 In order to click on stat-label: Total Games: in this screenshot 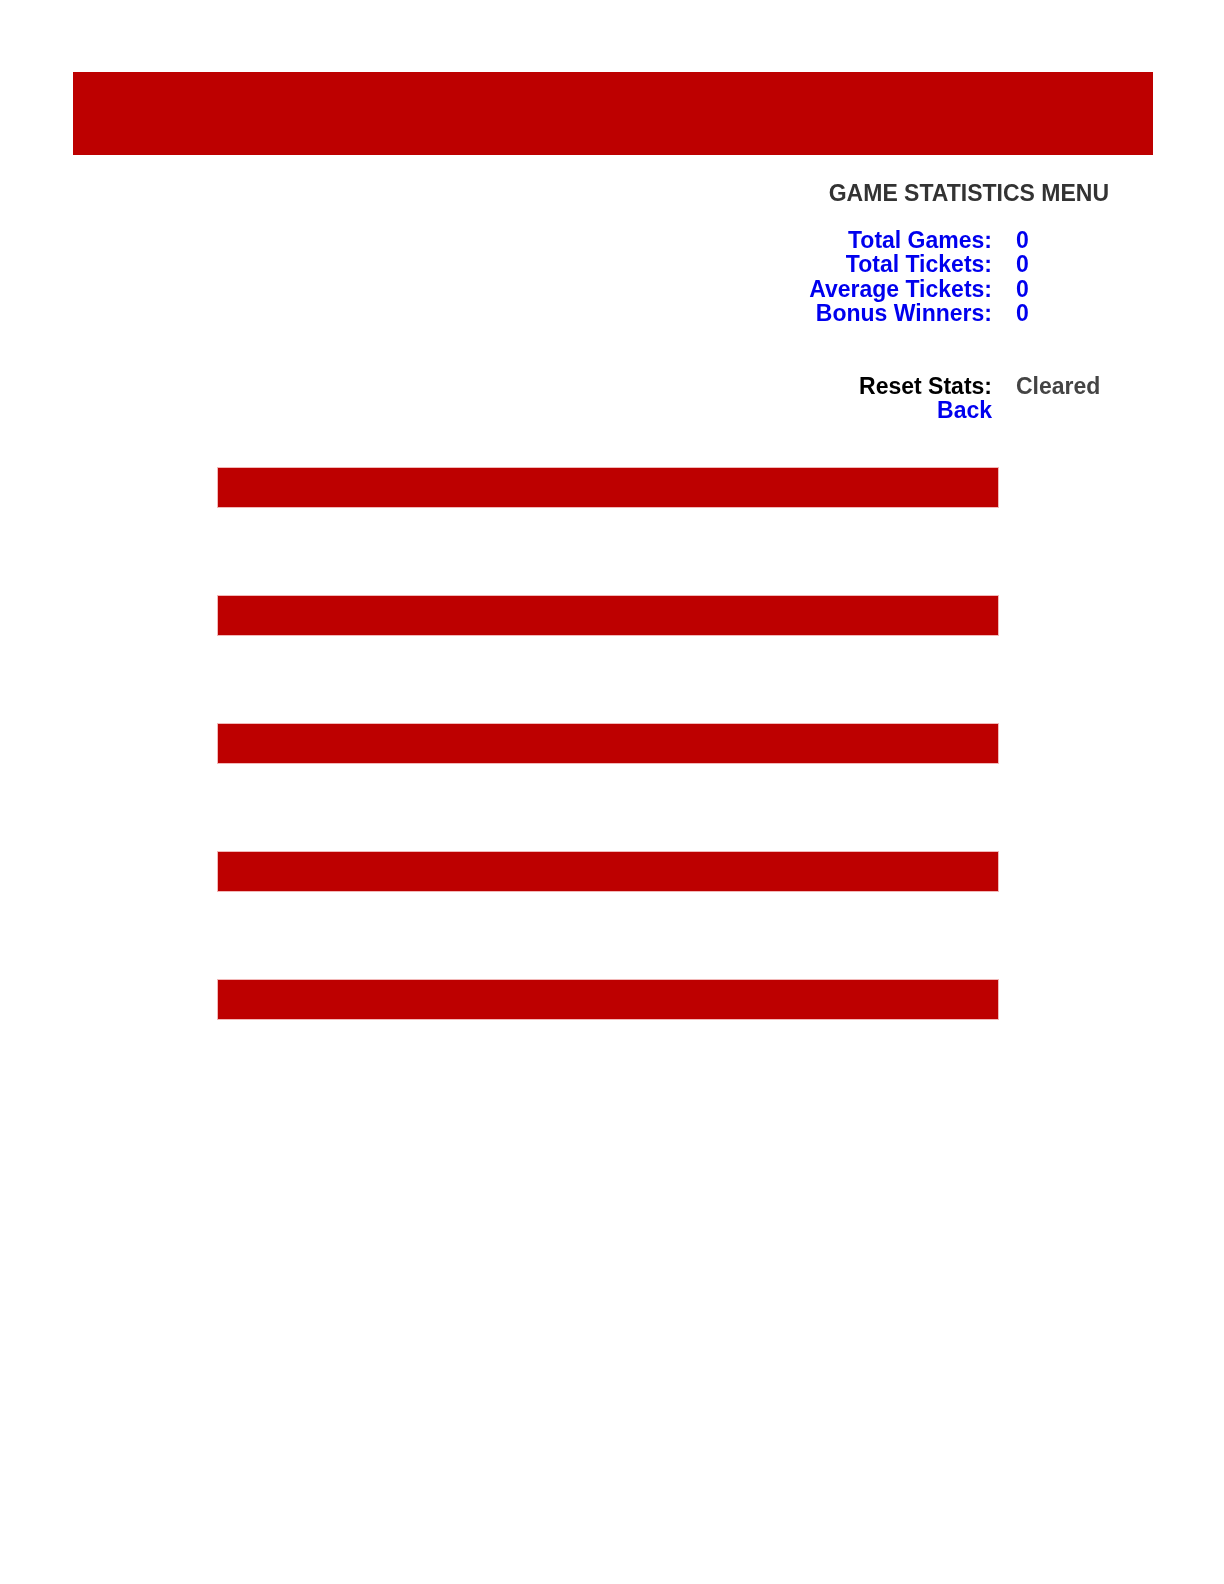, I will do `click(919, 240)`.